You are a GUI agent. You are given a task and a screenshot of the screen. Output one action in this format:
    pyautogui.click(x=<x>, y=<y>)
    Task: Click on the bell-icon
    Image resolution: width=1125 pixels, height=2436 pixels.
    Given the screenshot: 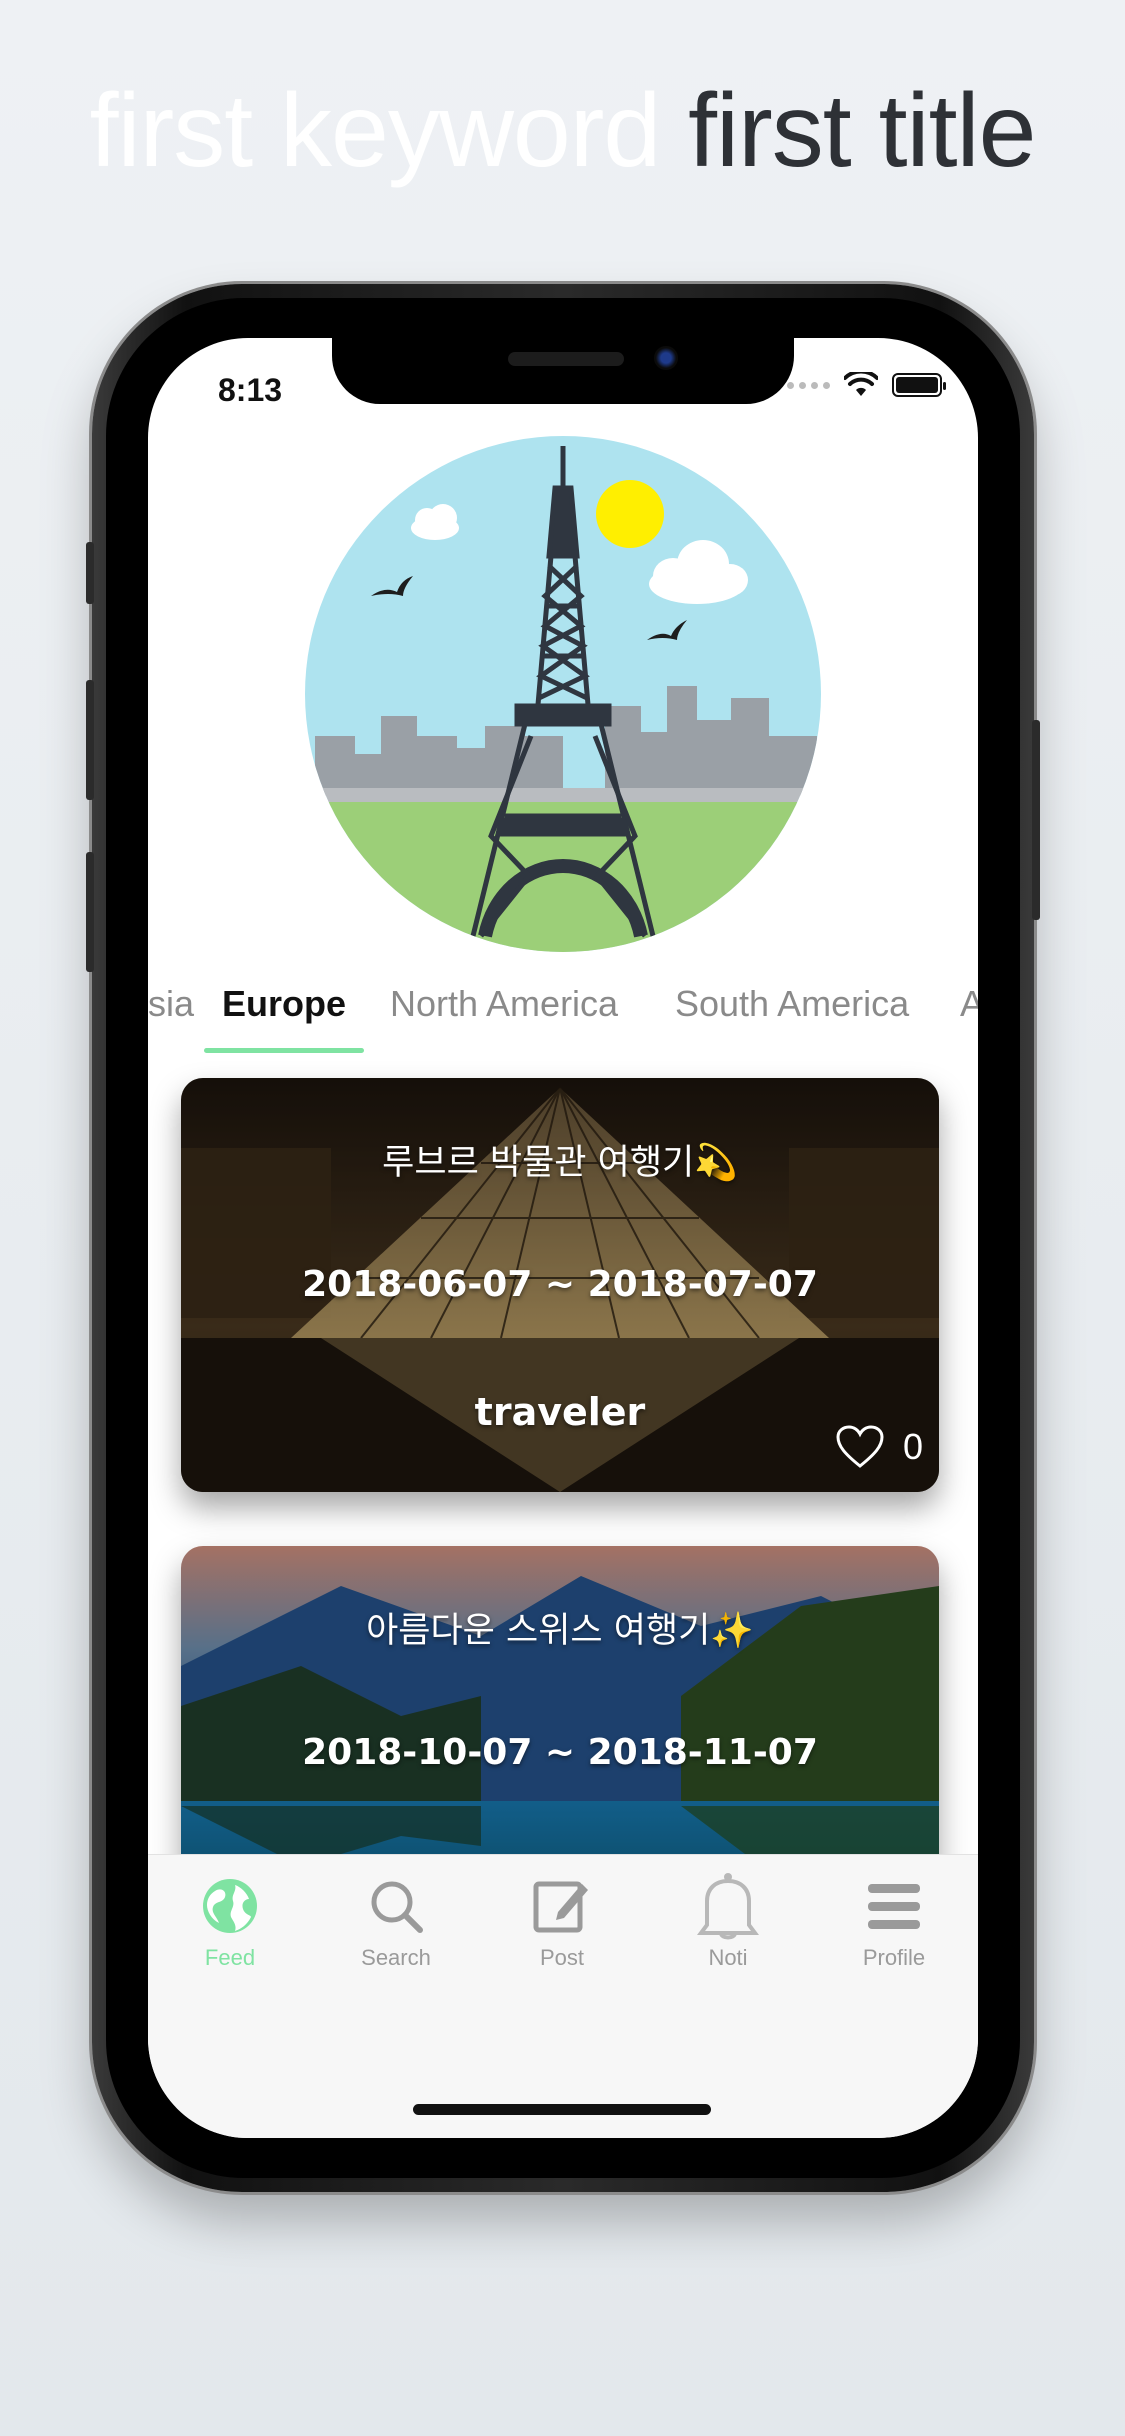 What is the action you would take?
    pyautogui.click(x=728, y=1906)
    